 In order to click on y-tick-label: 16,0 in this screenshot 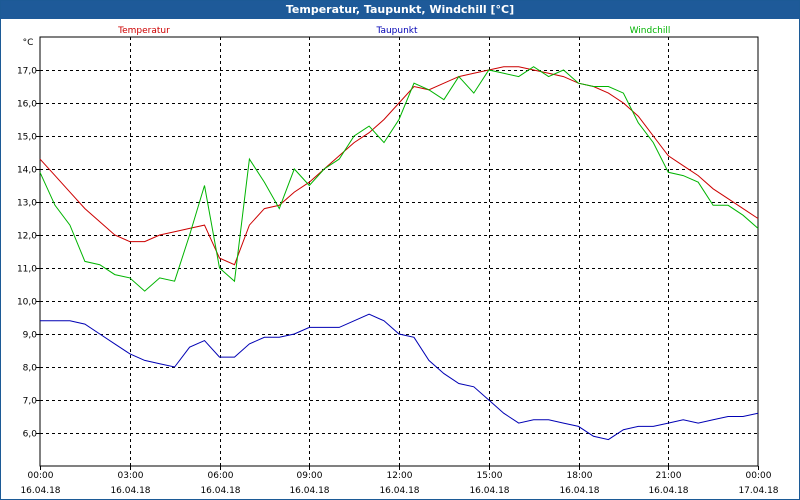, I will do `click(27, 105)`.